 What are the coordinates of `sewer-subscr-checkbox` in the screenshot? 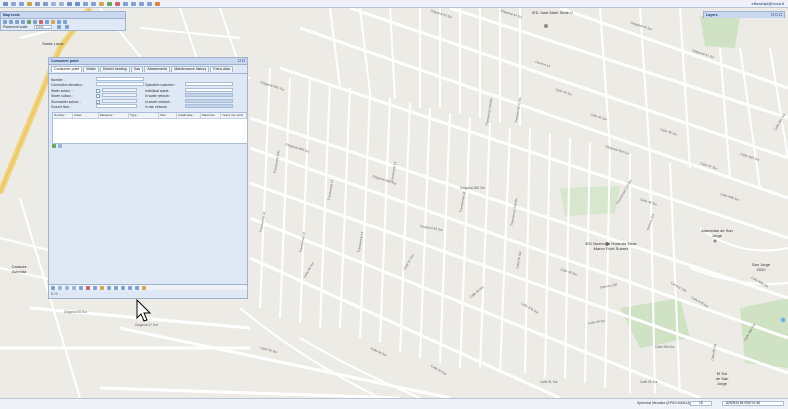 It's located at (98, 96).